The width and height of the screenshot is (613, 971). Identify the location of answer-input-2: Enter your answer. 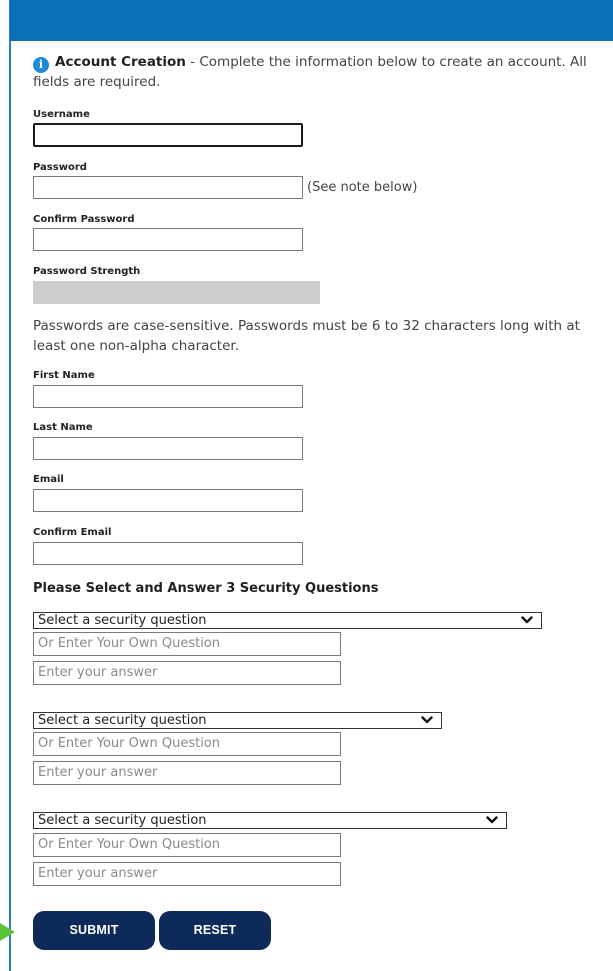
(187, 773).